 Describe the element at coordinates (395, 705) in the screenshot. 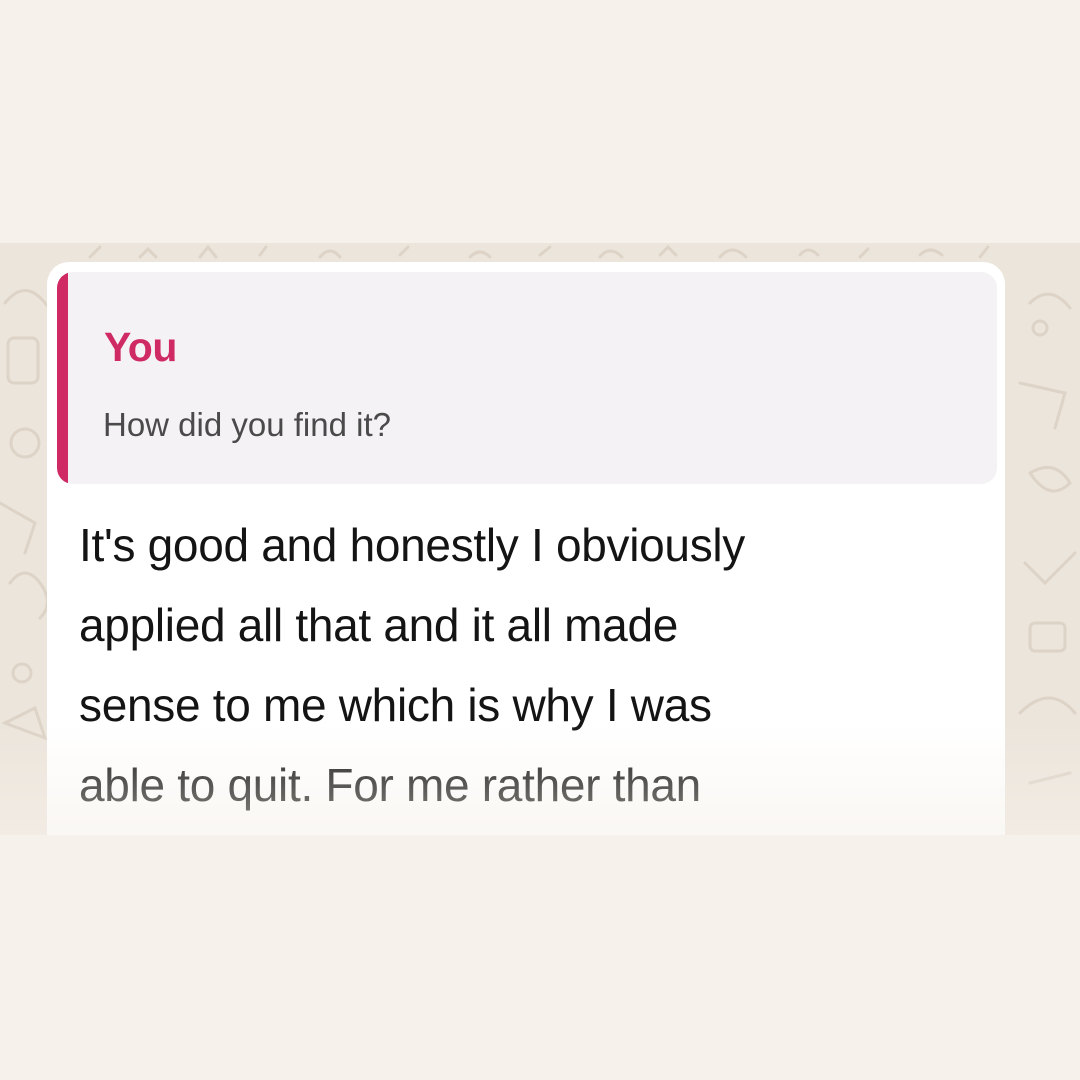

I see `message-line: sense to me which is why I was` at that location.